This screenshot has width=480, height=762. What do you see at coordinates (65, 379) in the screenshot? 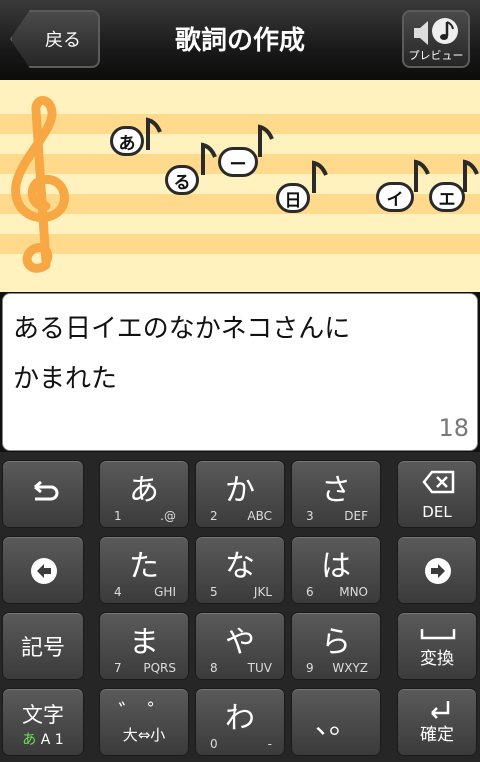
I see `lyrics-line-2: かまれた` at bounding box center [65, 379].